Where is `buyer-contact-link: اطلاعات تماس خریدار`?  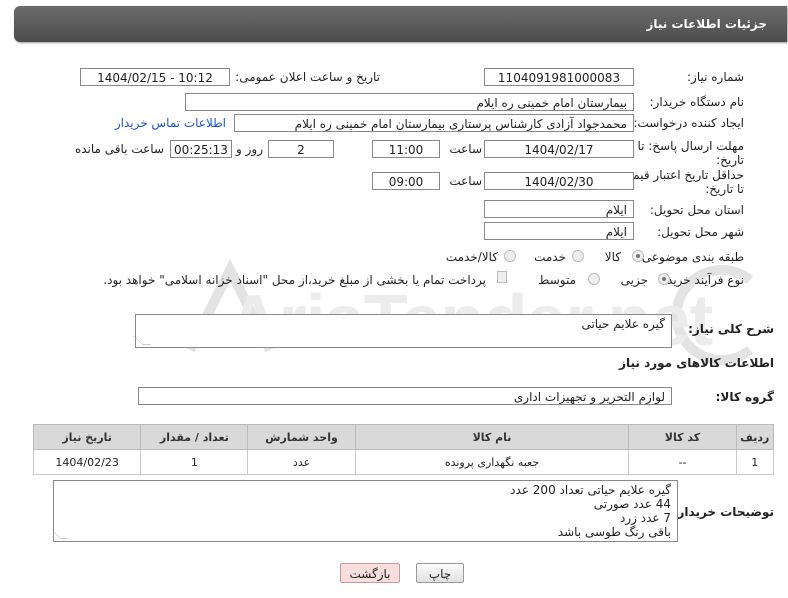 buyer-contact-link: اطلاعات تماس خریدار is located at coordinates (170, 123).